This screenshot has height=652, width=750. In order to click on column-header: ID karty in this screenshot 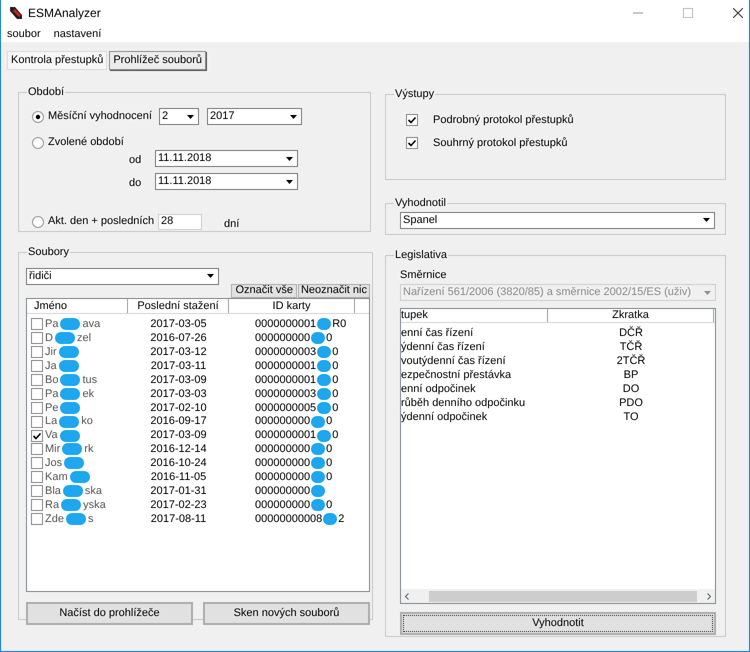, I will do `click(292, 305)`.